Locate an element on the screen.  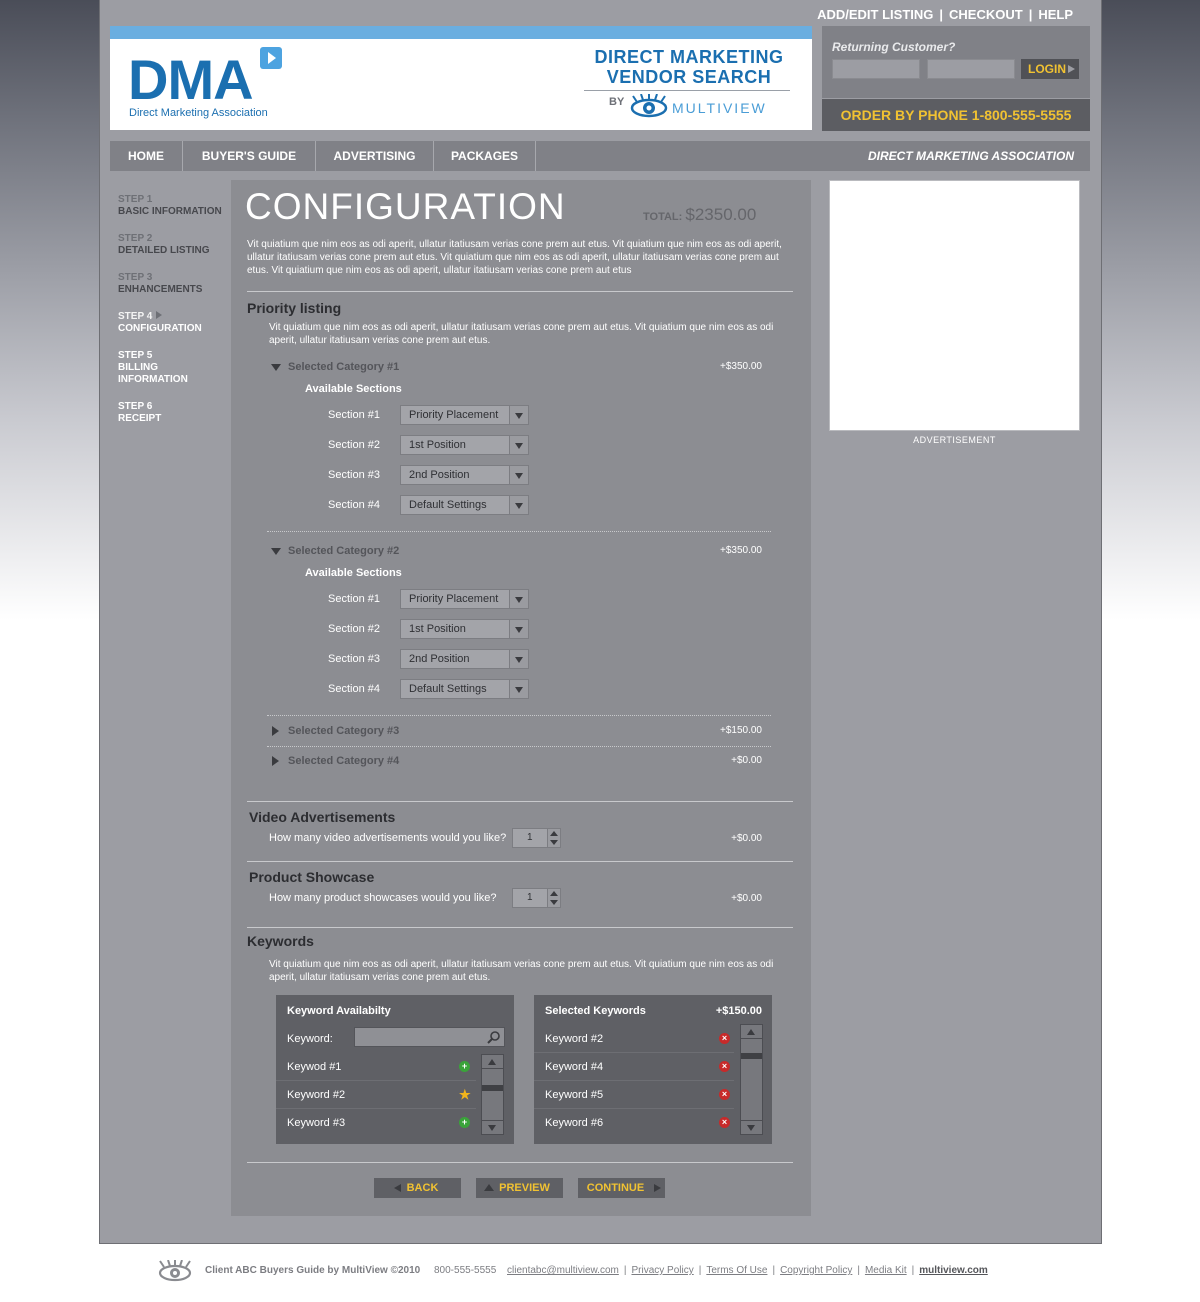
video-ads-stepper: 1 is located at coordinates (536, 838).